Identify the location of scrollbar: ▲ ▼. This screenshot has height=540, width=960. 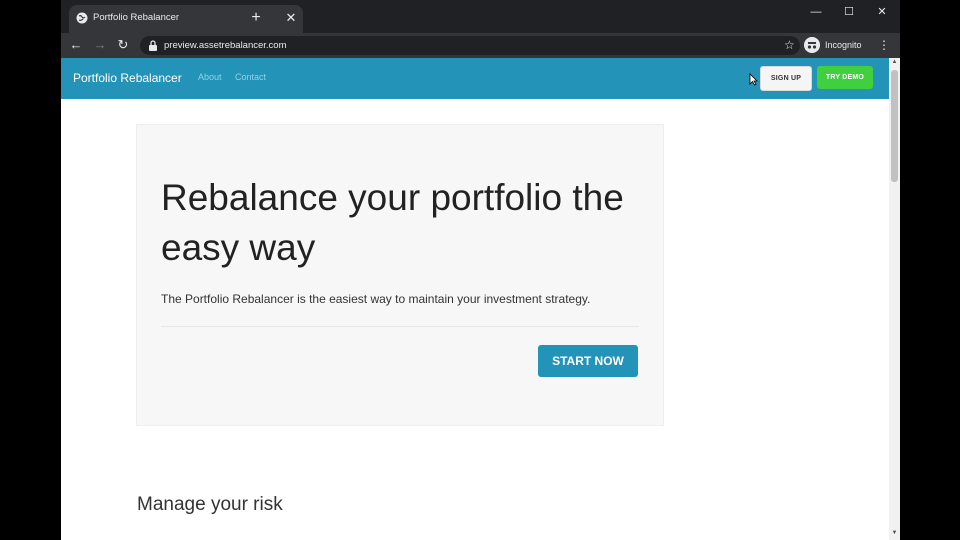
(894, 299).